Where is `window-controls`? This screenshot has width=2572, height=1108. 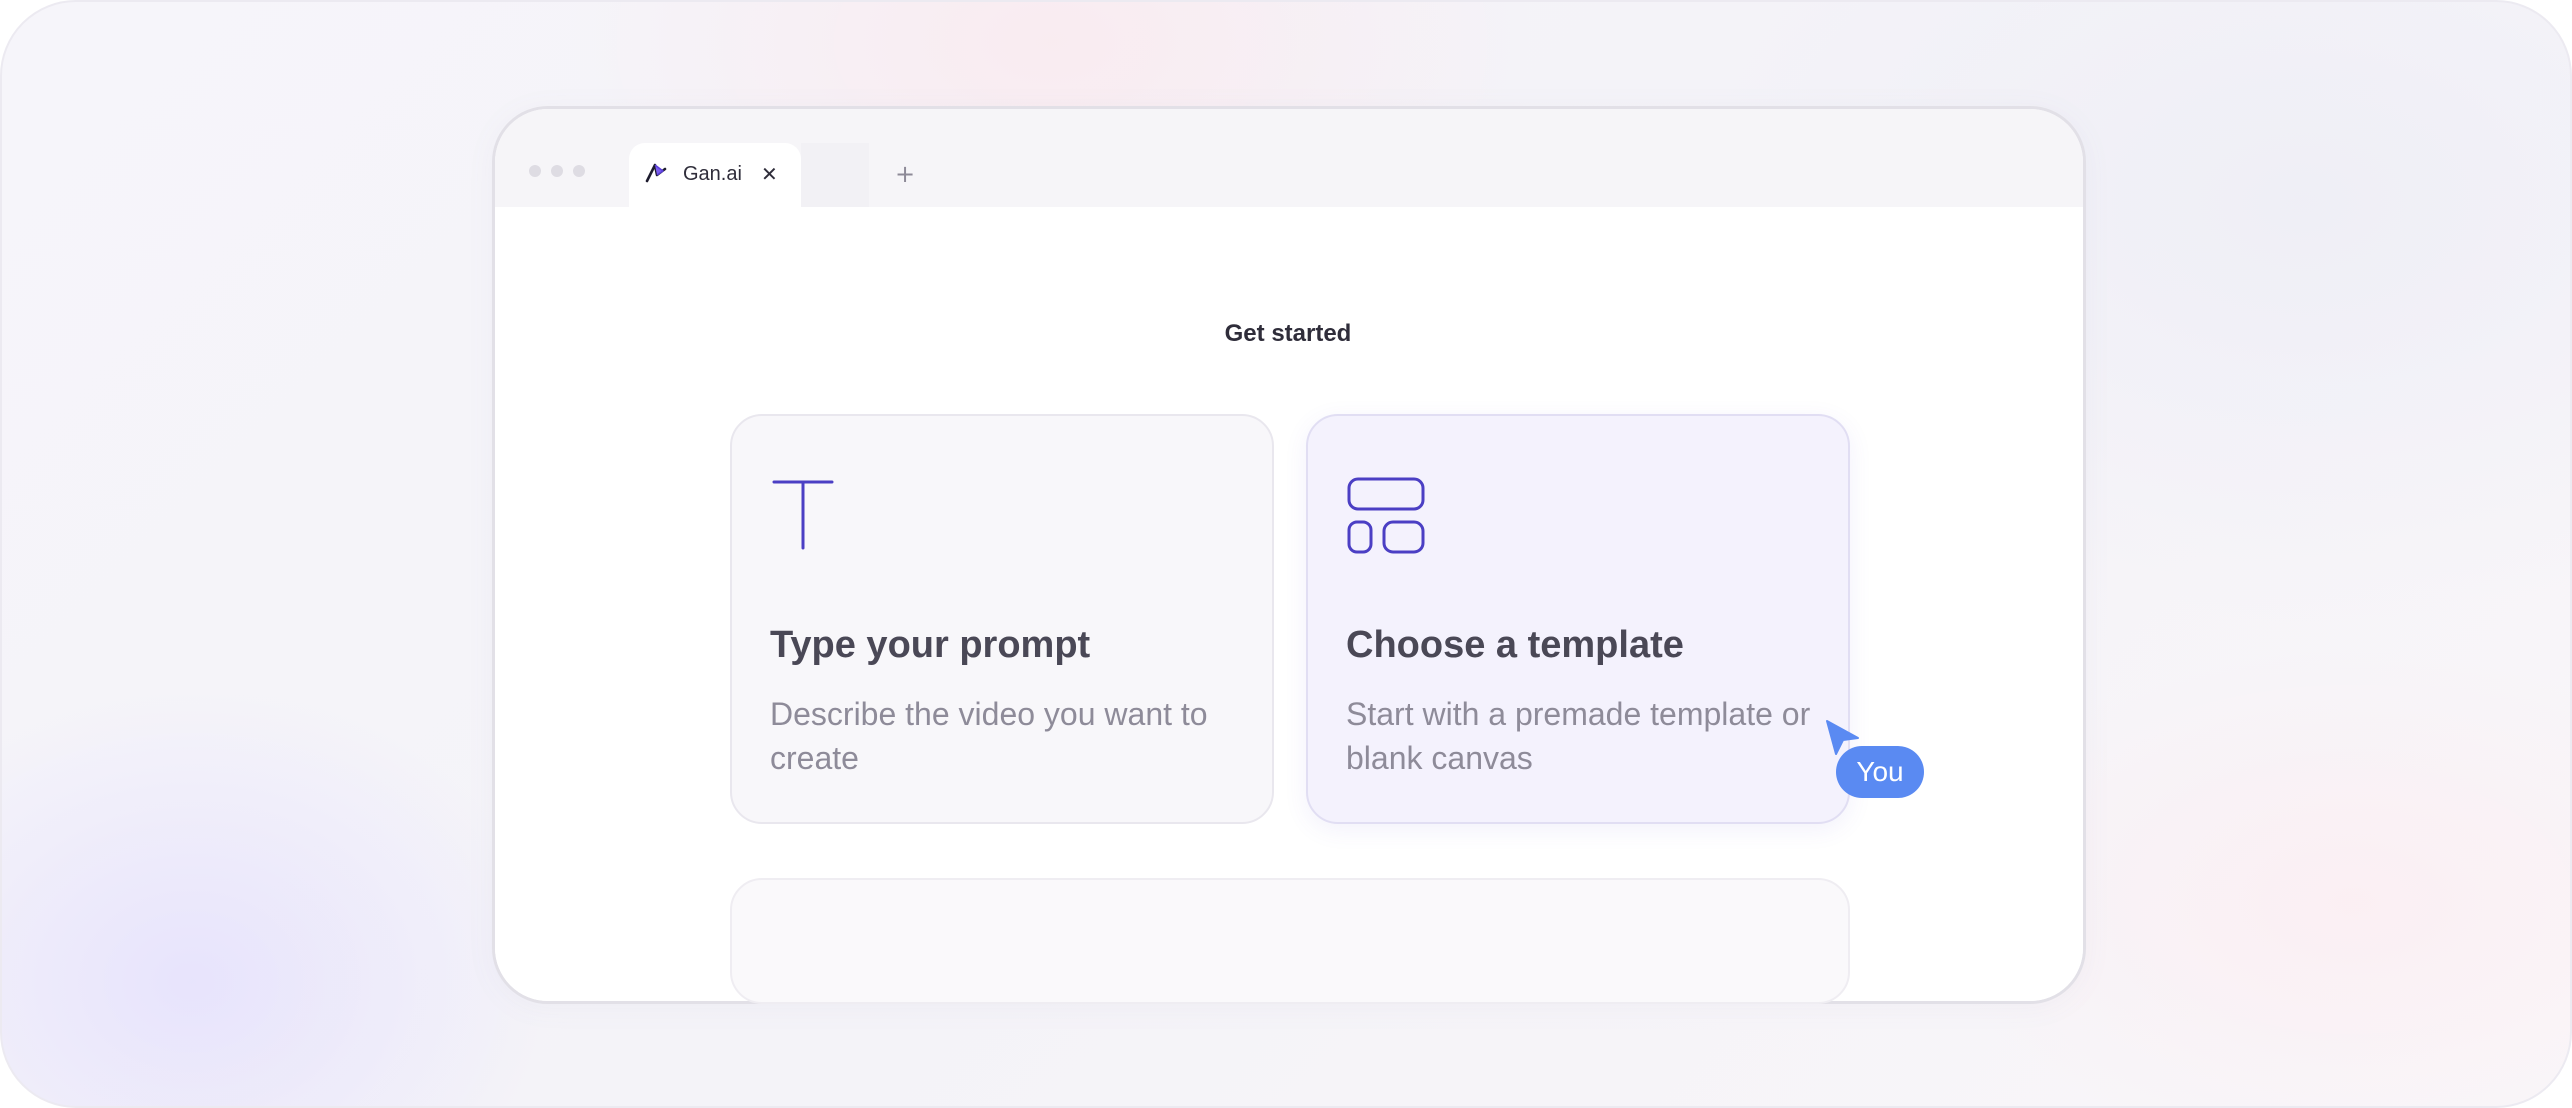 window-controls is located at coordinates (557, 171).